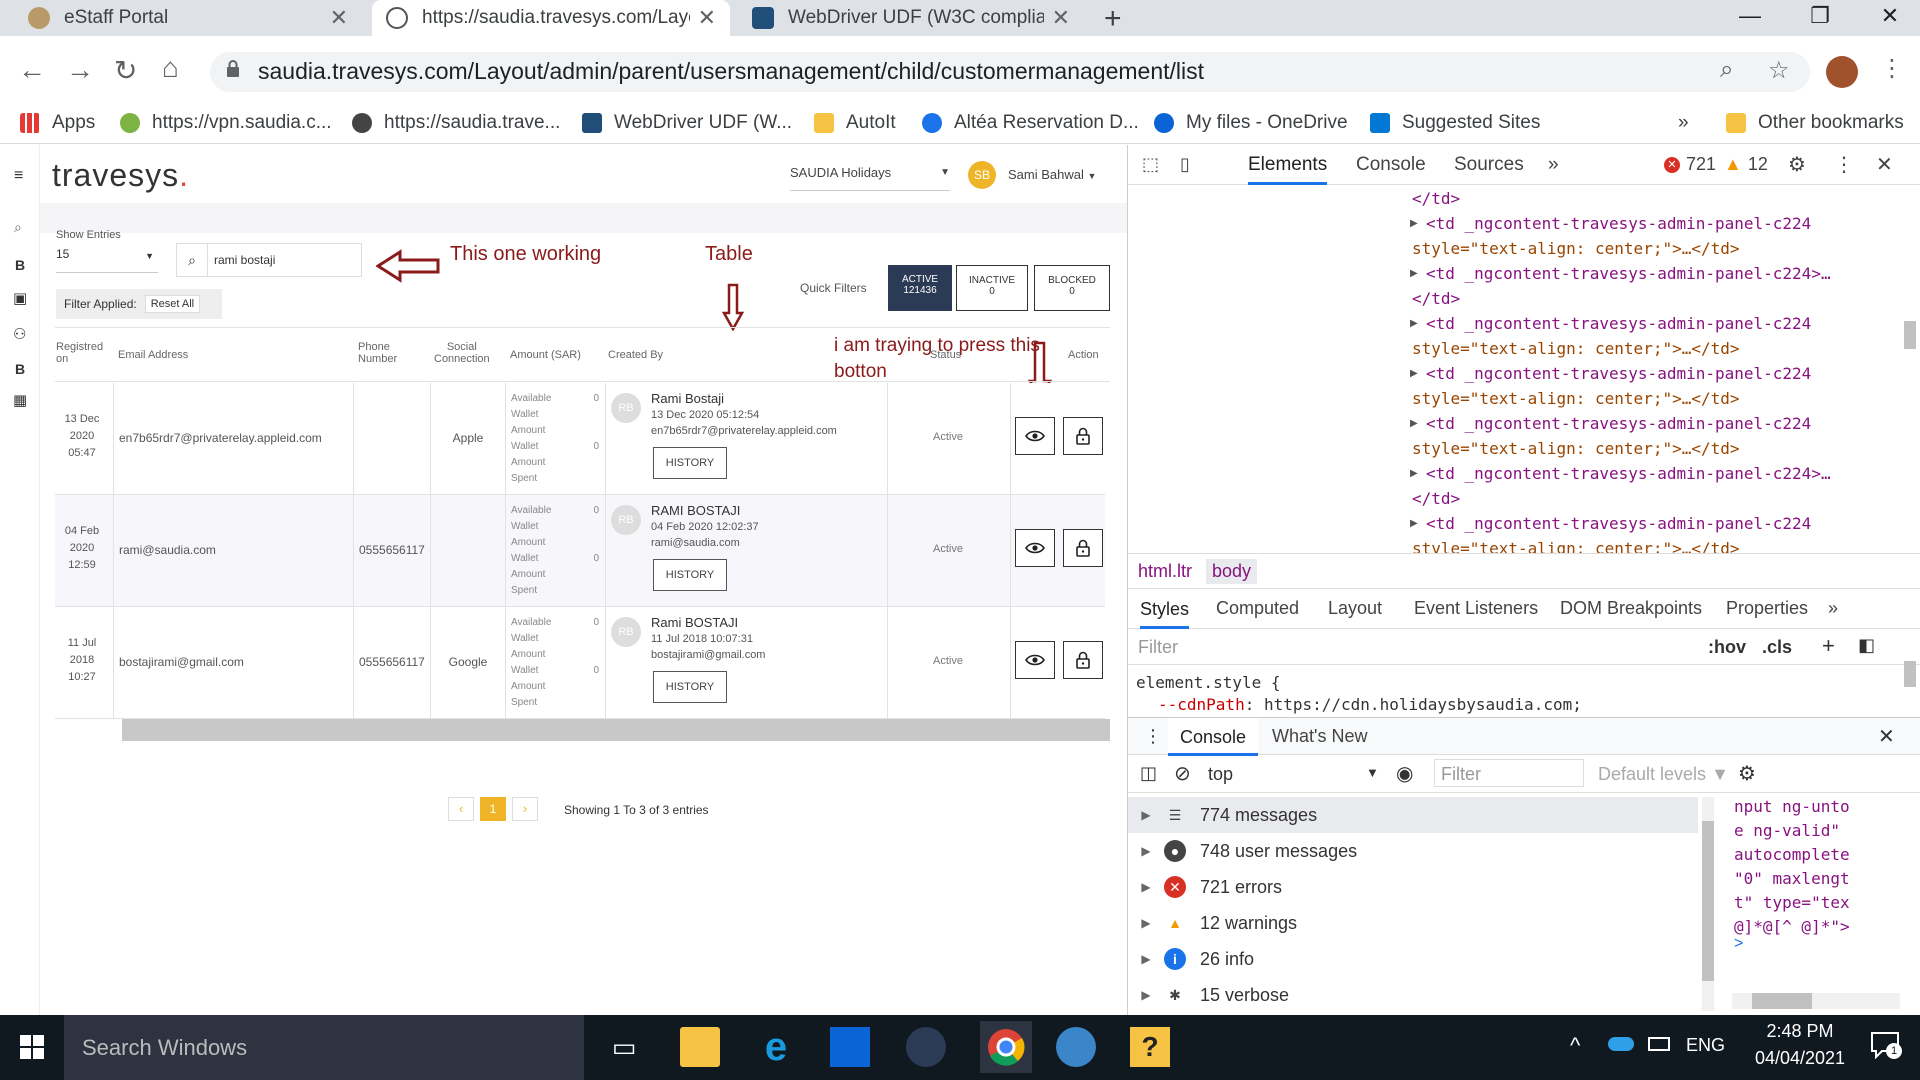  I want to click on hov-toggle: :hov, so click(1727, 647).